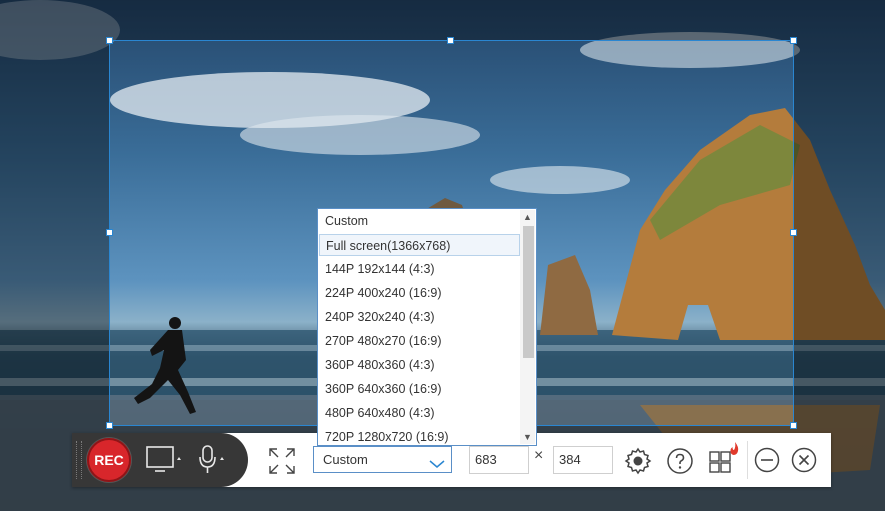 The width and height of the screenshot is (885, 511). What do you see at coordinates (767, 462) in the screenshot?
I see `minimize-icon` at bounding box center [767, 462].